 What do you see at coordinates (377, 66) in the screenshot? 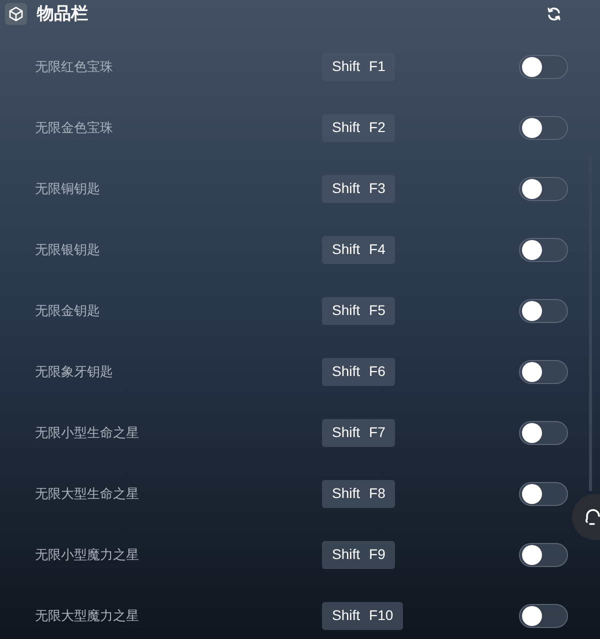
I see `function-key: F1` at bounding box center [377, 66].